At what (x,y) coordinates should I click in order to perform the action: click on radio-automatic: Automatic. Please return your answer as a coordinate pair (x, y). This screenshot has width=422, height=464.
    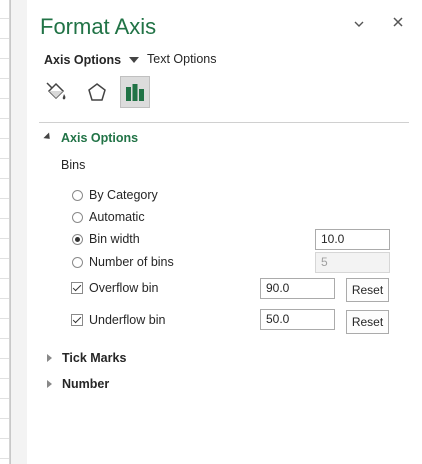
    Looking at the image, I should click on (108, 217).